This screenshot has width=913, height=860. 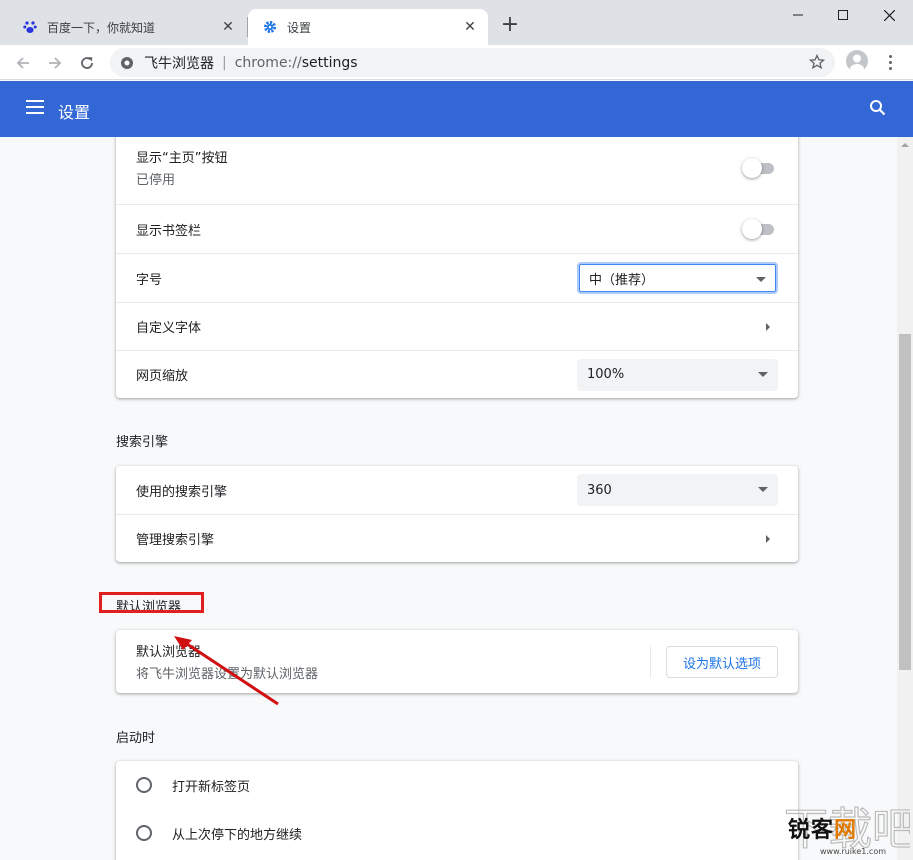 I want to click on tab-strip: 百度一下，你就知道 ✕ 设置 ✕ +, so click(x=456, y=22).